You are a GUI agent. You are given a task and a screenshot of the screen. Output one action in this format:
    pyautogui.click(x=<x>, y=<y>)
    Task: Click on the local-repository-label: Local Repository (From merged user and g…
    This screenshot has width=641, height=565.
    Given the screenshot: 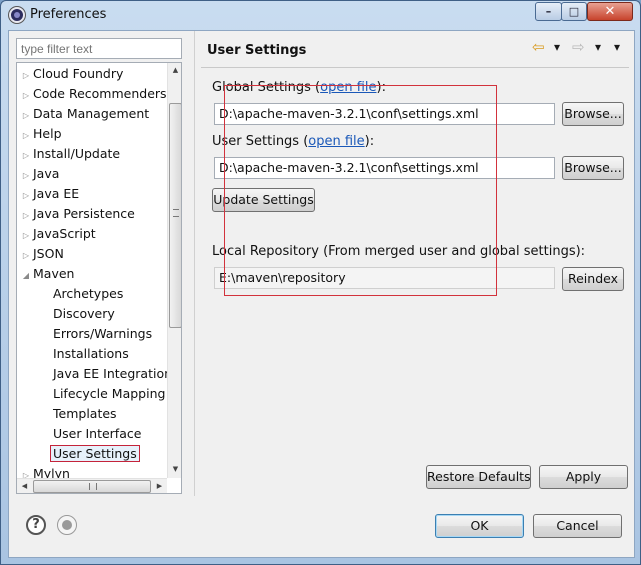 What is the action you would take?
    pyautogui.click(x=399, y=251)
    